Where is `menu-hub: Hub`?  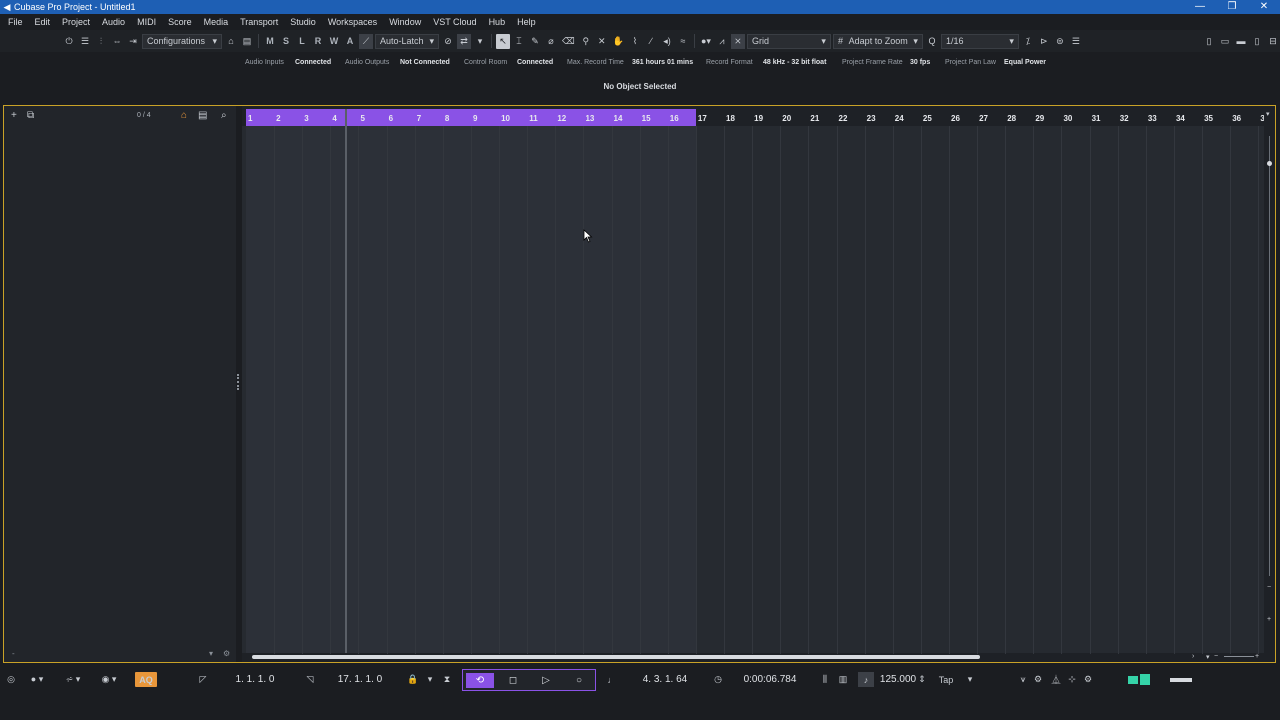 menu-hub: Hub is located at coordinates (497, 22).